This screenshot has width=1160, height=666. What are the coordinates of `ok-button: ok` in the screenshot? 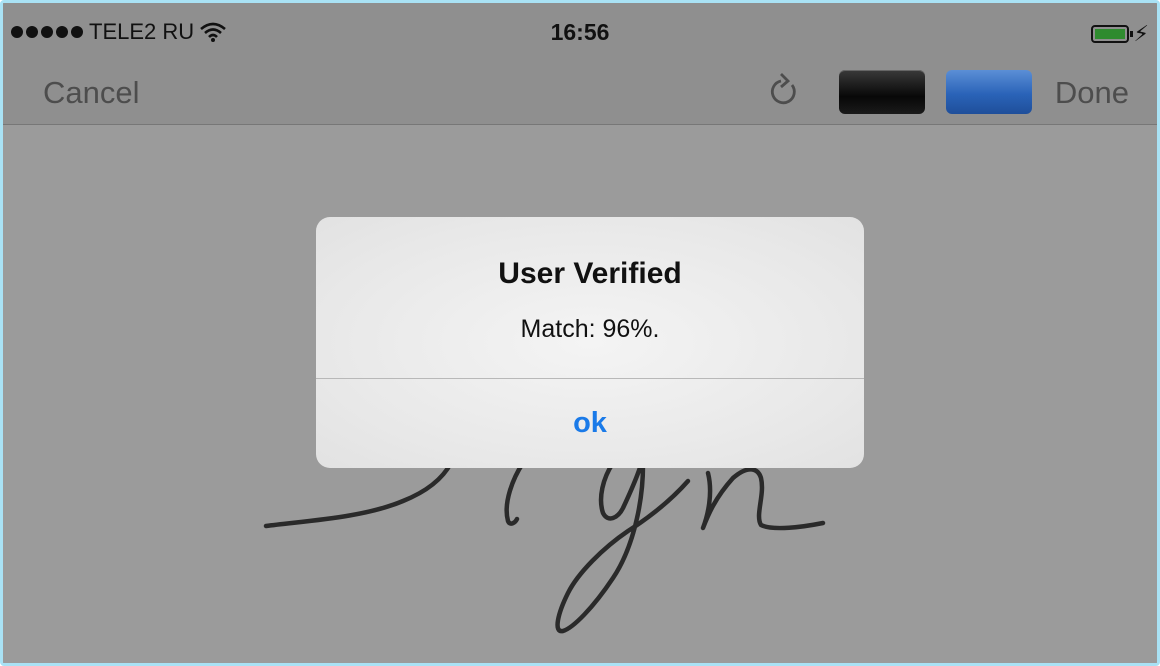 It's located at (590, 423).